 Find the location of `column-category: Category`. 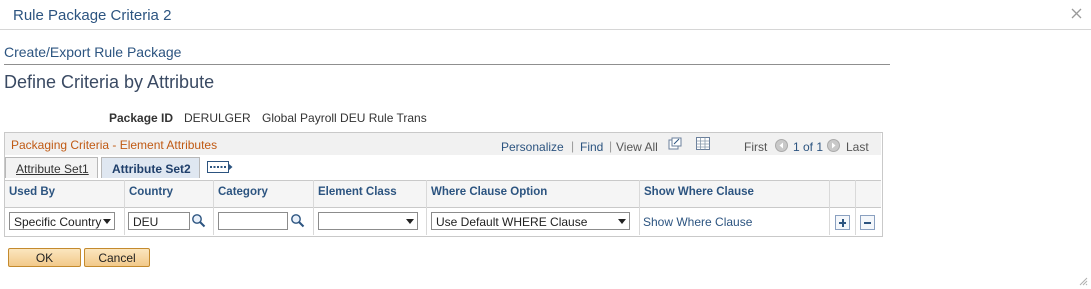

column-category: Category is located at coordinates (243, 192).